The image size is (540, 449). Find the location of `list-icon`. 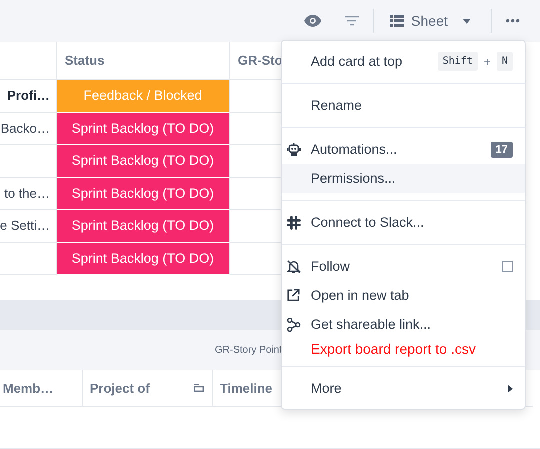

list-icon is located at coordinates (397, 21).